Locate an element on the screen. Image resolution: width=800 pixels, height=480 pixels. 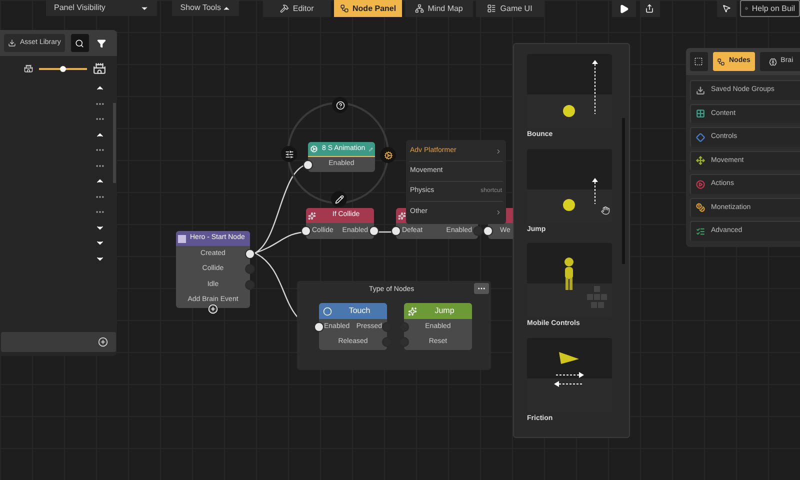
node-title: Touch is located at coordinates (360, 311).